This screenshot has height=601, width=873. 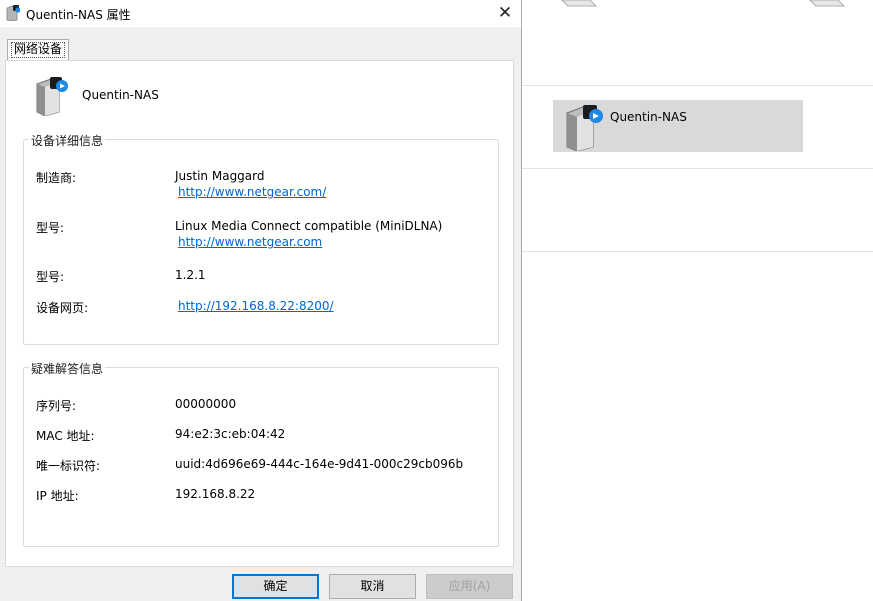 What do you see at coordinates (57, 496) in the screenshot?
I see `ip-label: IP 地址:` at bounding box center [57, 496].